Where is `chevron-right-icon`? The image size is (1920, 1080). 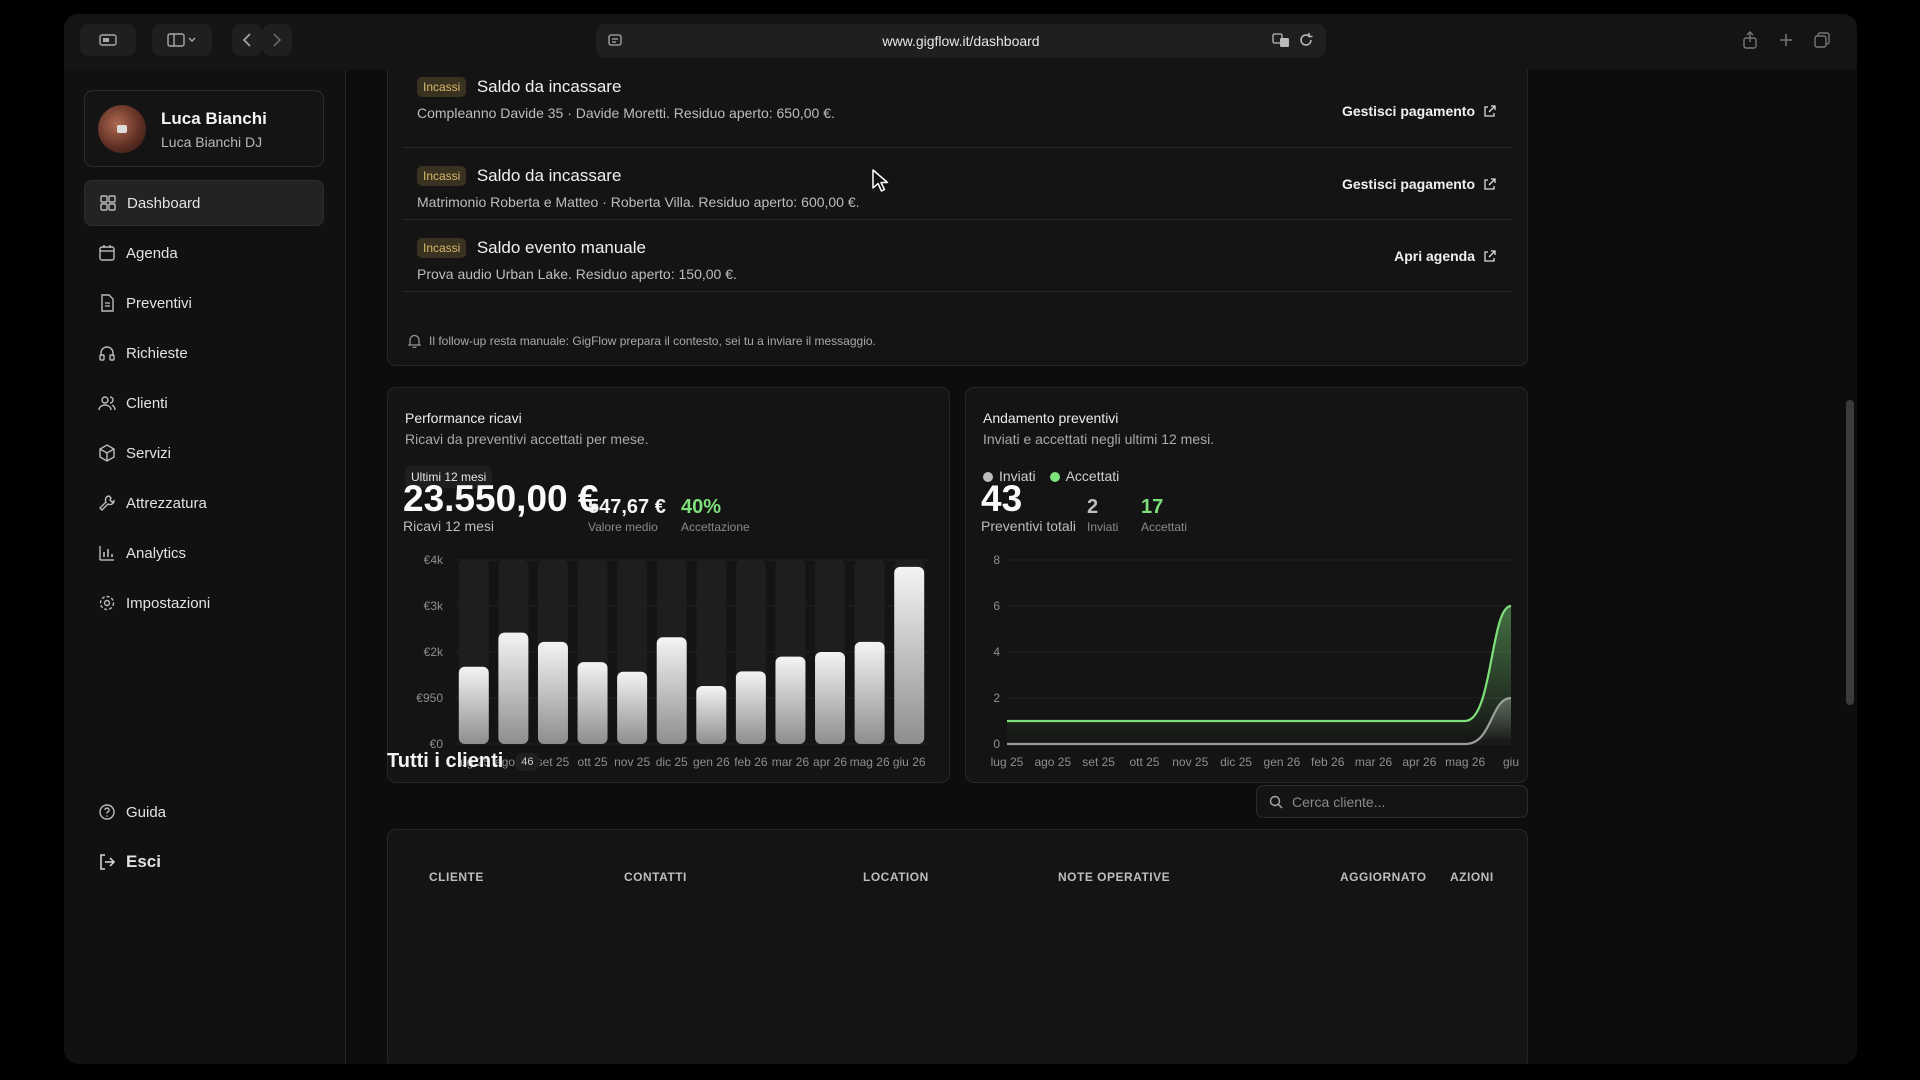 chevron-right-icon is located at coordinates (277, 40).